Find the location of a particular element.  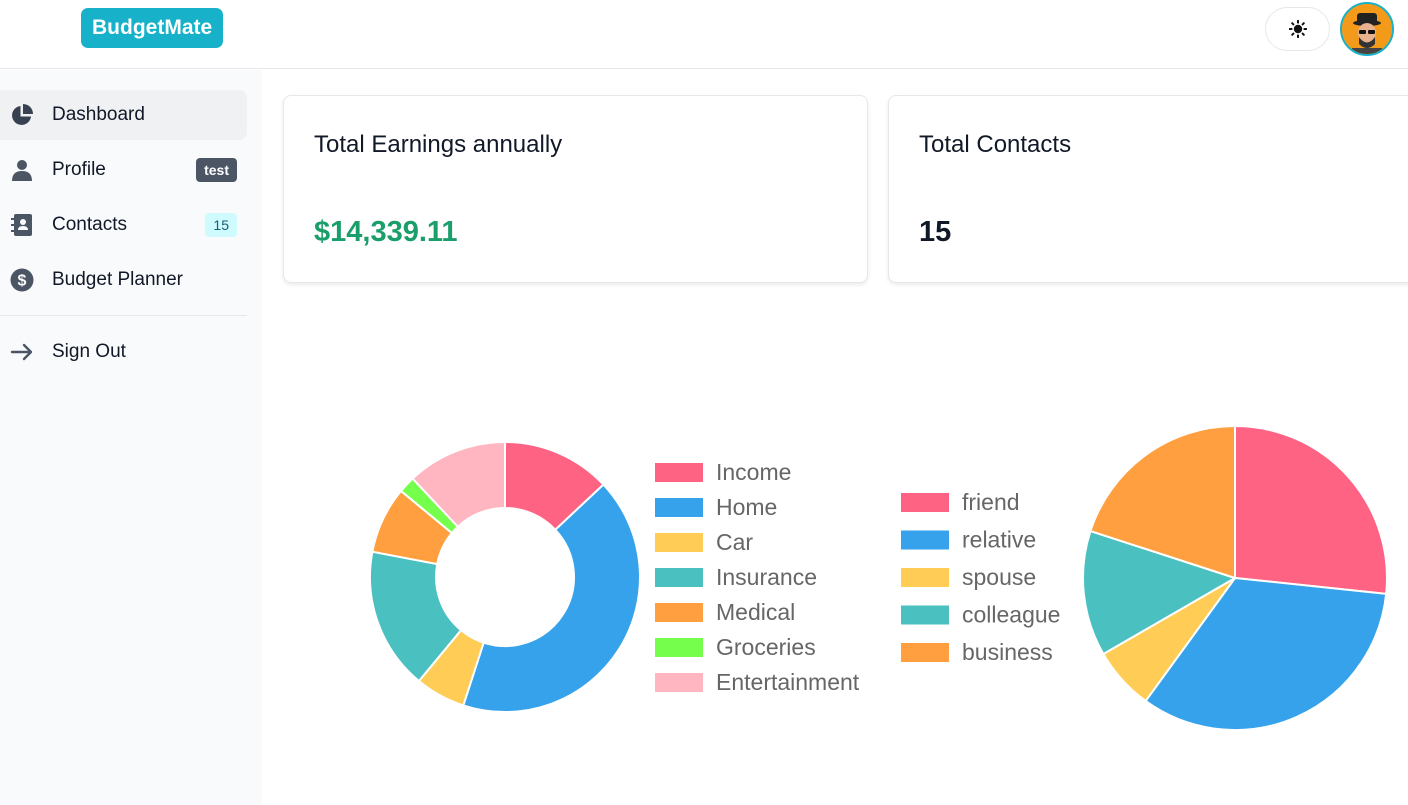

chart0-legend-label: Insurance is located at coordinates (766, 577).